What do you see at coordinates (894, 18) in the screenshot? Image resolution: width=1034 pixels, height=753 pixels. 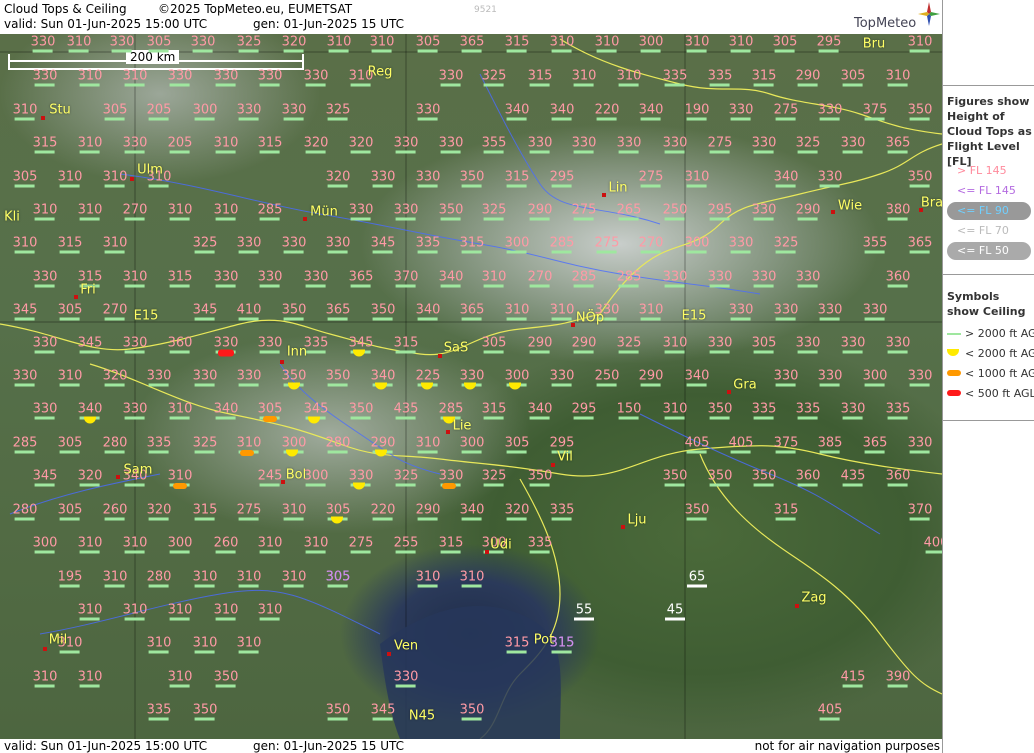 I see `topmeteo-logo: TopMeteo` at bounding box center [894, 18].